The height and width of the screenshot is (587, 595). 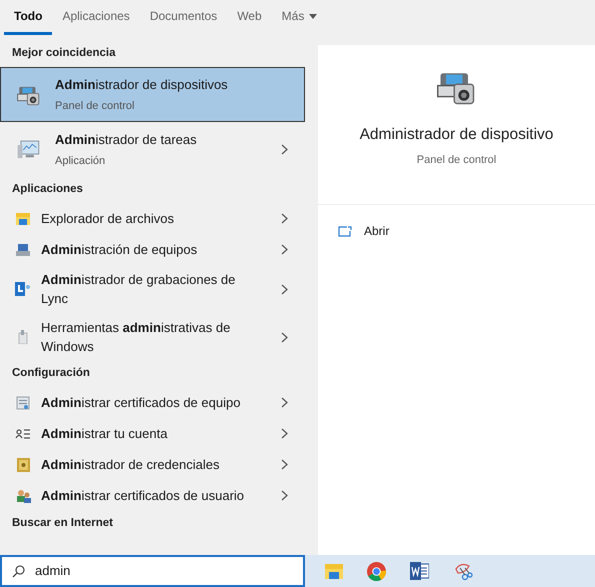 I want to click on open-icon, so click(x=345, y=231).